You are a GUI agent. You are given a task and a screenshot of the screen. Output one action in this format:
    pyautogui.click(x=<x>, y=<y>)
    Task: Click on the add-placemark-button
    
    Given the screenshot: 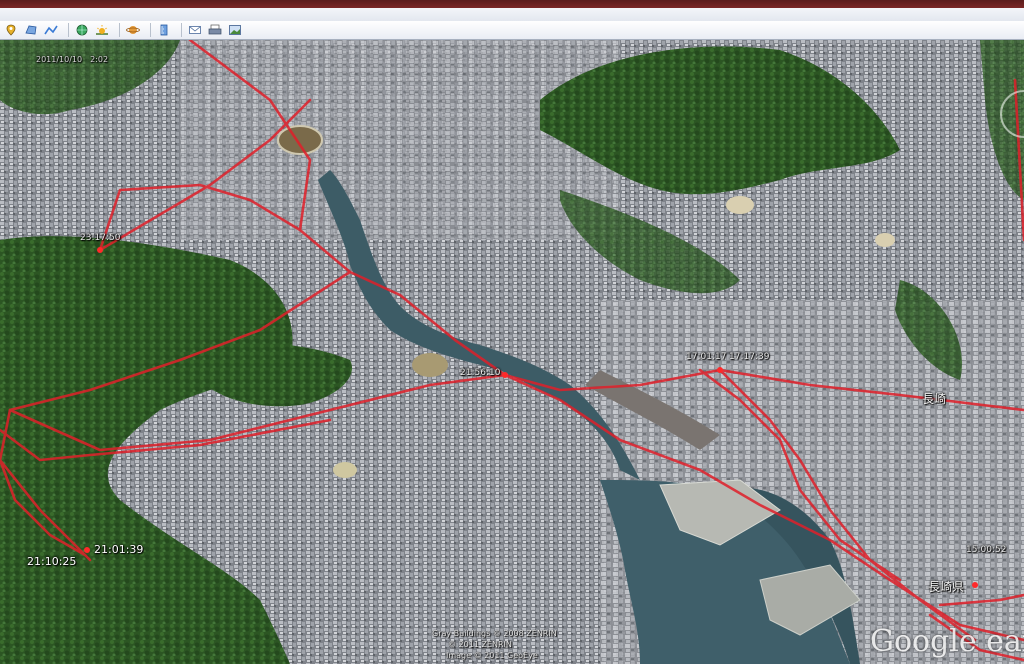 What is the action you would take?
    pyautogui.click(x=11, y=30)
    